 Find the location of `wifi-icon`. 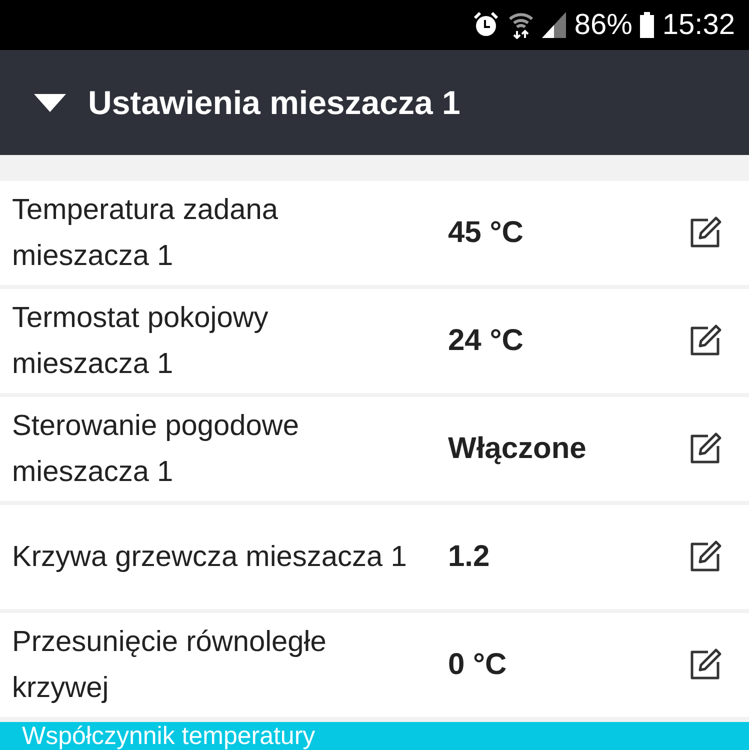

wifi-icon is located at coordinates (521, 25).